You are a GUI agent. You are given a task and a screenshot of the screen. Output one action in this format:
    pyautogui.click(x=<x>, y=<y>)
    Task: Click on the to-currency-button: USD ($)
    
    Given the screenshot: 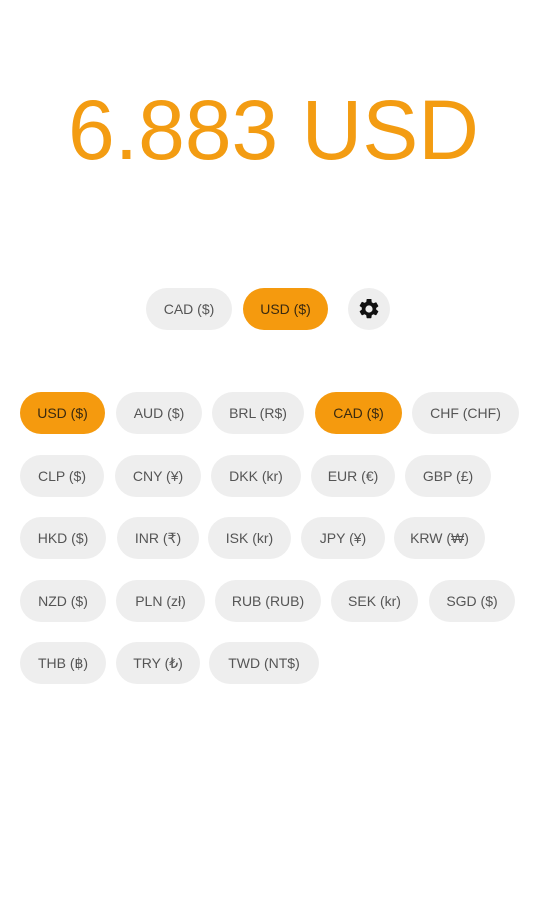 What is the action you would take?
    pyautogui.click(x=285, y=309)
    